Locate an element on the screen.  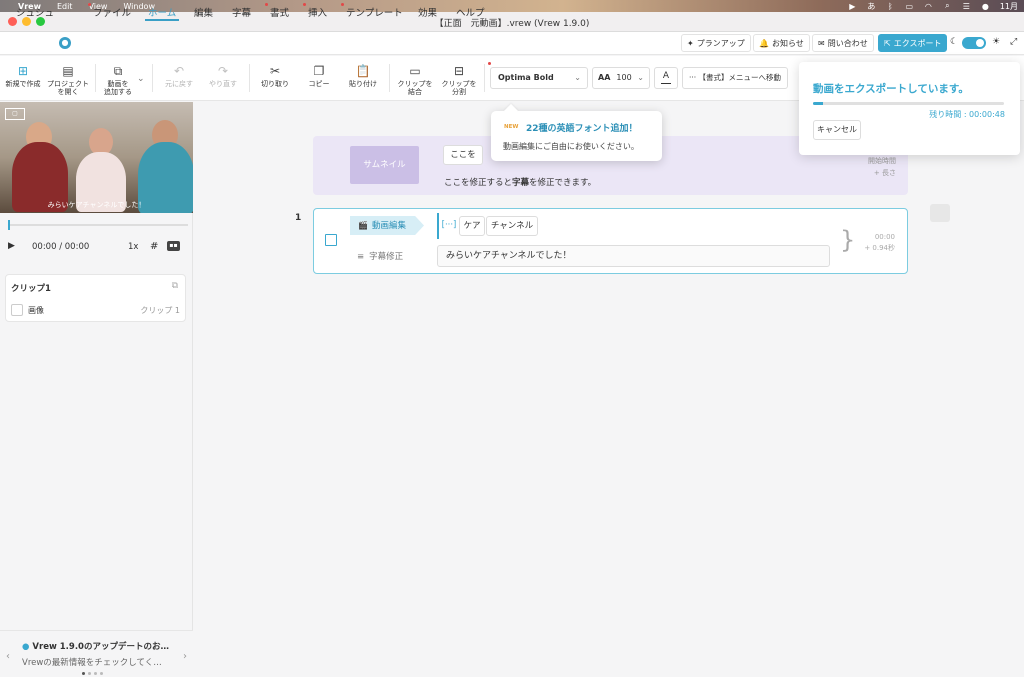
playback-time: 00:00 / 00:00 is located at coordinates (61, 247).